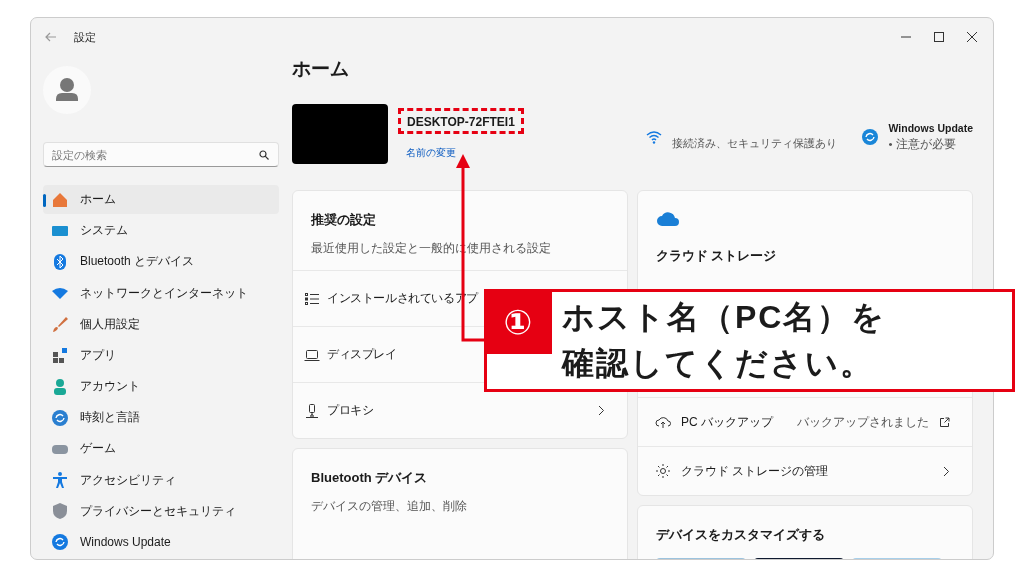 The width and height of the screenshot is (1024, 576). Describe the element at coordinates (312, 298) in the screenshot. I see `list-icon` at that location.